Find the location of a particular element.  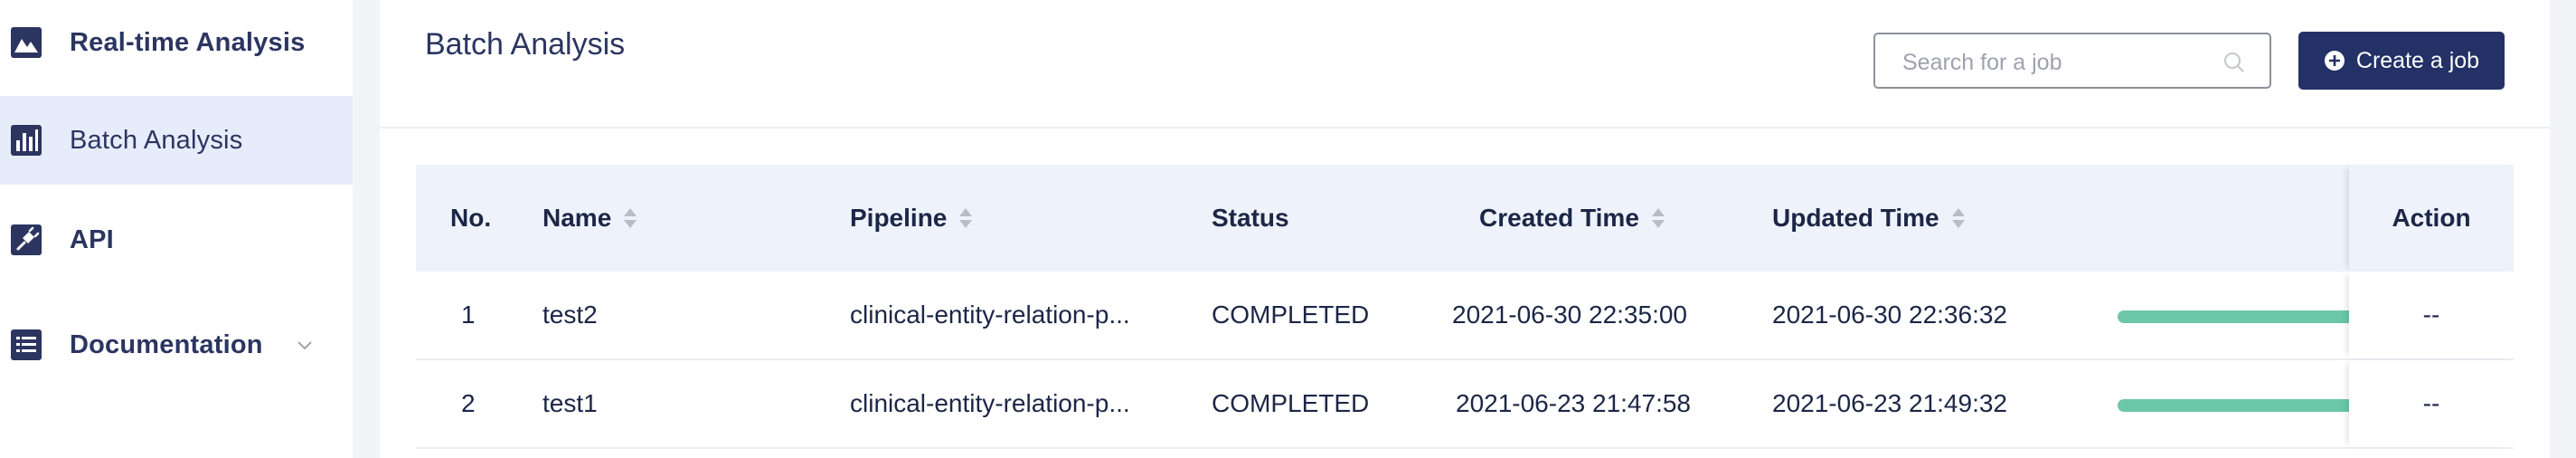

column-header-label: Pipeline is located at coordinates (899, 218).